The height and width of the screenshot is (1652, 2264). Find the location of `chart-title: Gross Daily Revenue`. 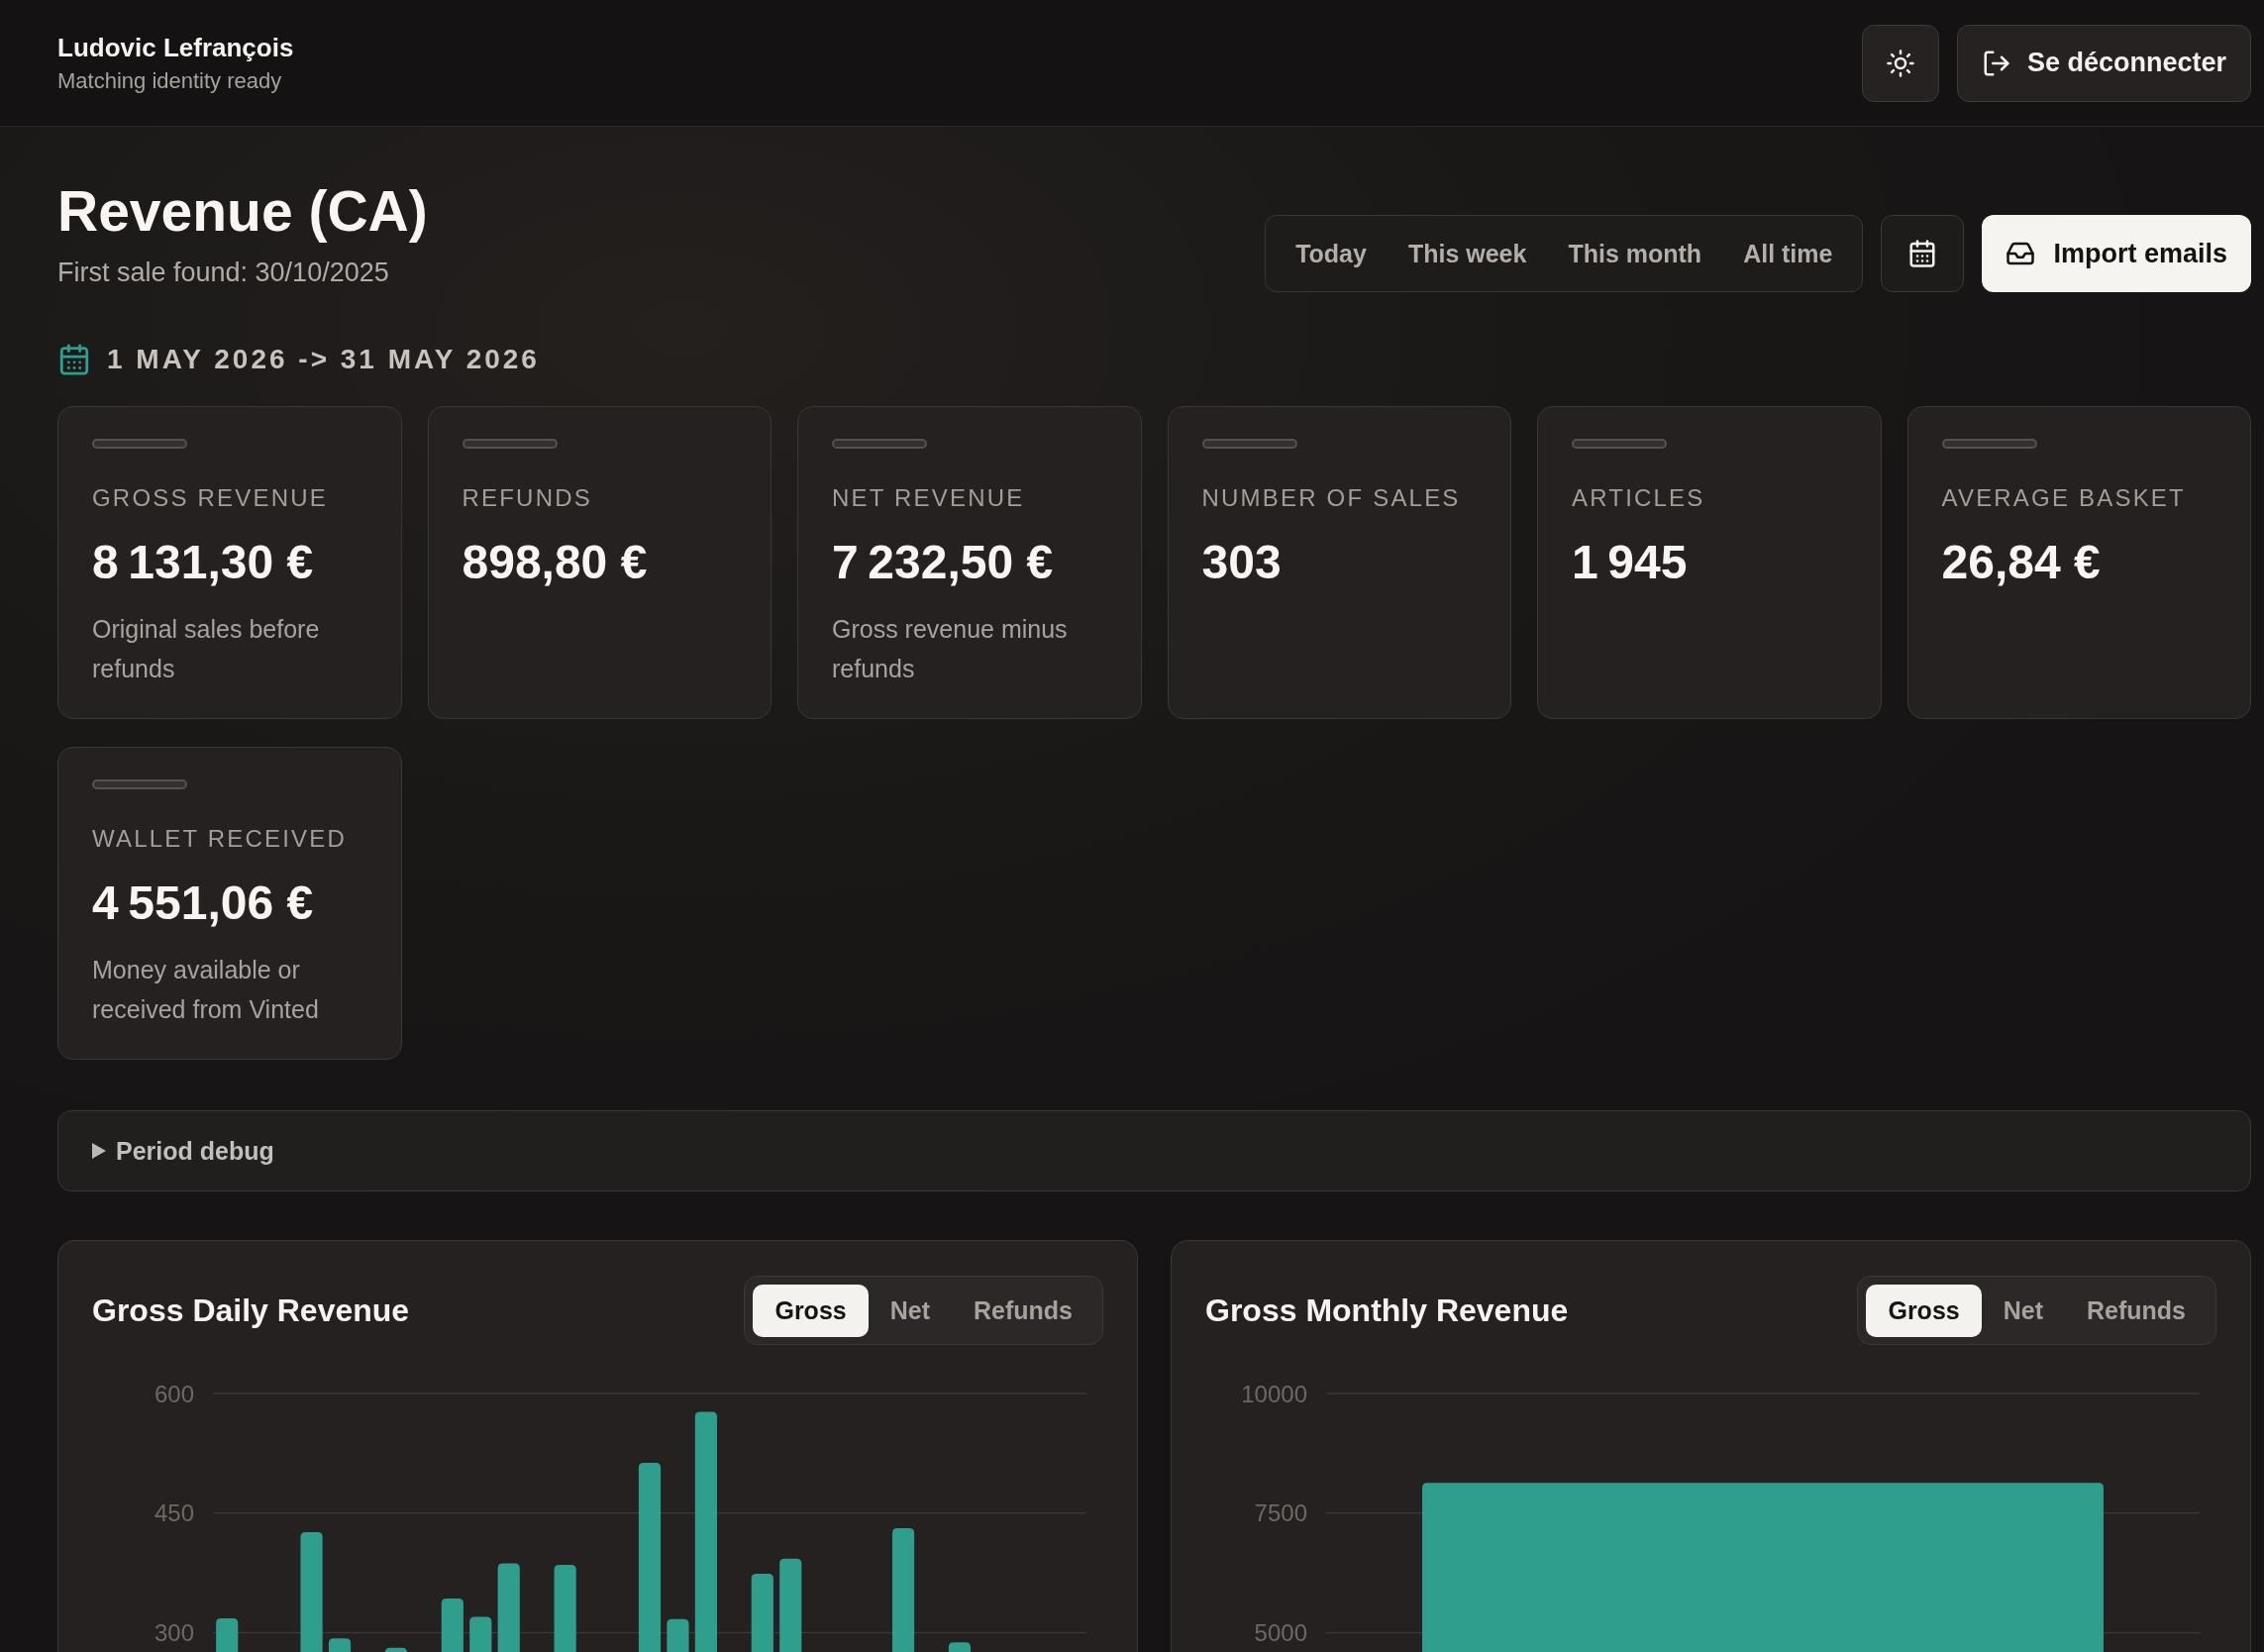

chart-title: Gross Daily Revenue is located at coordinates (251, 1311).